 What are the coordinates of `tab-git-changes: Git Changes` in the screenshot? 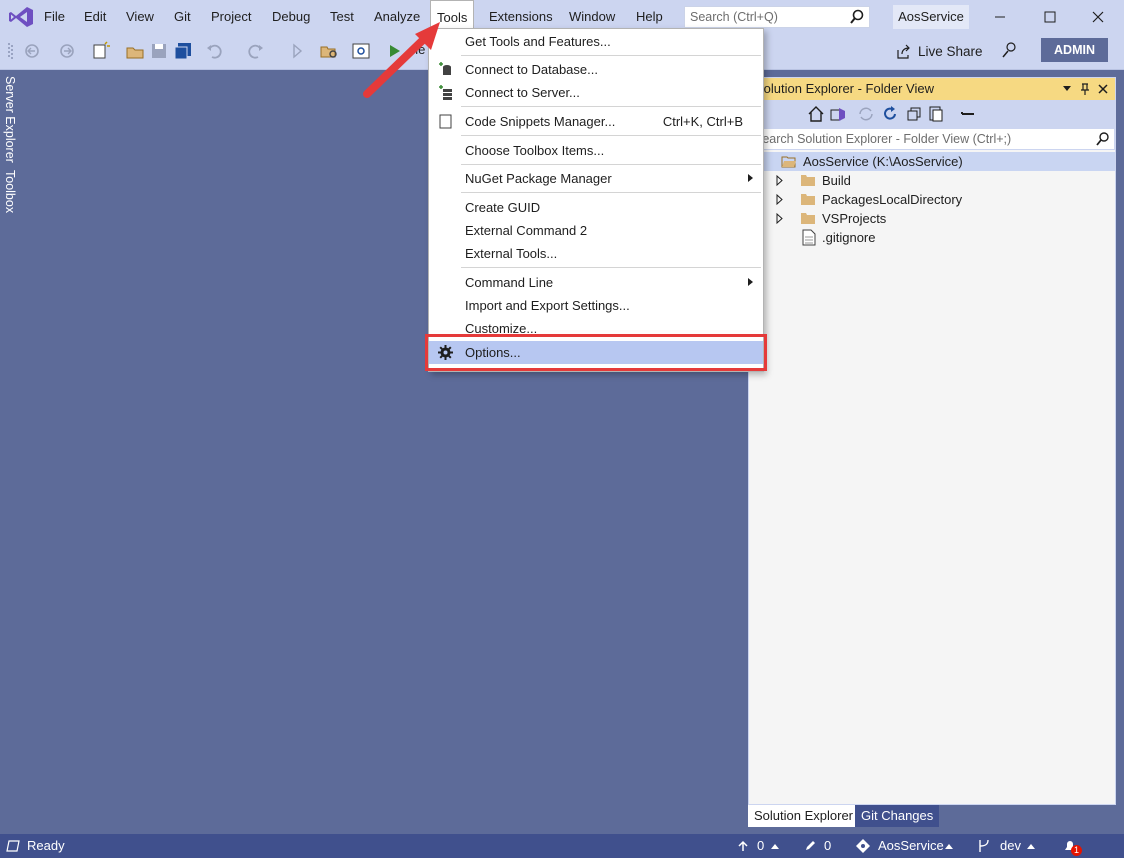 It's located at (897, 816).